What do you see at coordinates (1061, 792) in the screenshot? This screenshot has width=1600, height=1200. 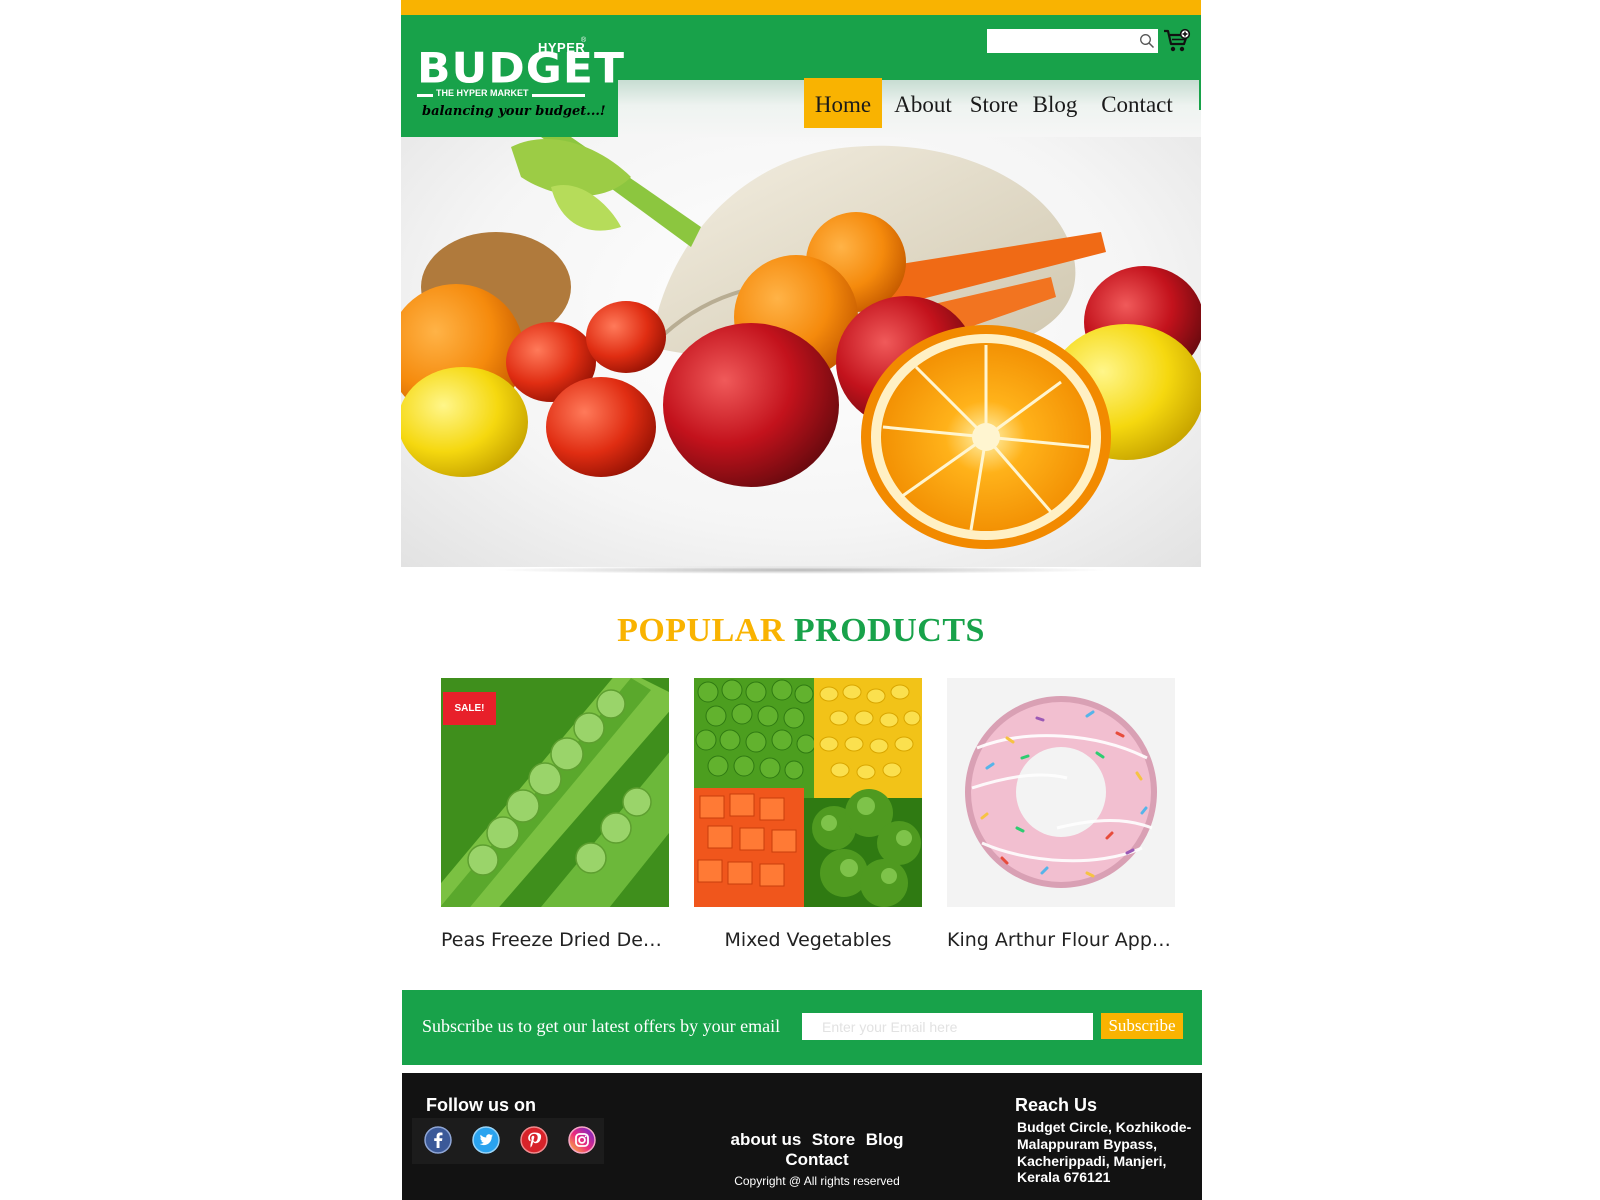 I see `product-image-donut` at bounding box center [1061, 792].